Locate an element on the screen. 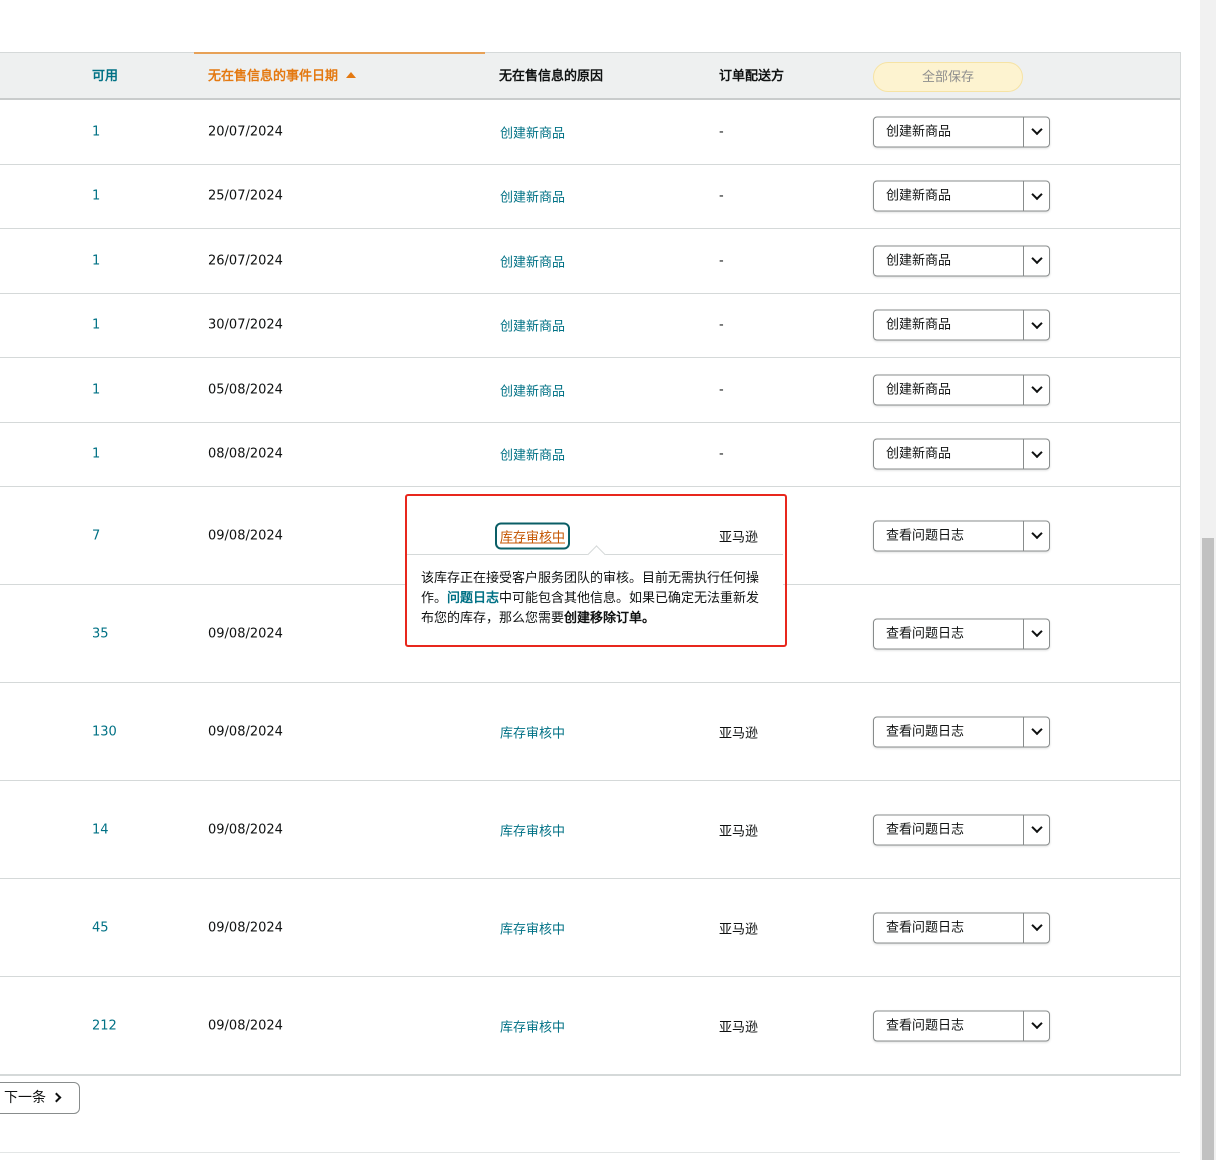 This screenshot has height=1160, width=1216. table-row: 1 05/08/2024 创建新商品 - 创建新商品 is located at coordinates (590, 390).